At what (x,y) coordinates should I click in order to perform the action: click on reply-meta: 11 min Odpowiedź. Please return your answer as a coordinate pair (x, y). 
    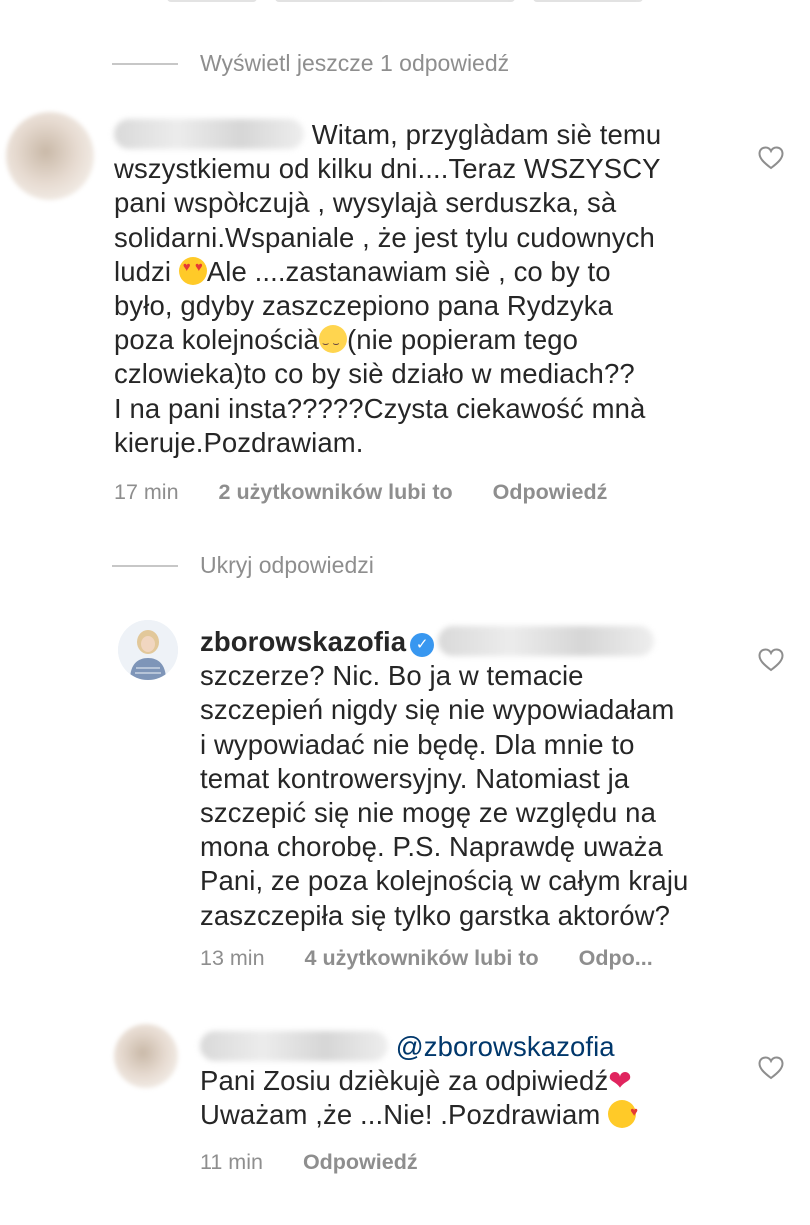
    Looking at the image, I should click on (309, 1162).